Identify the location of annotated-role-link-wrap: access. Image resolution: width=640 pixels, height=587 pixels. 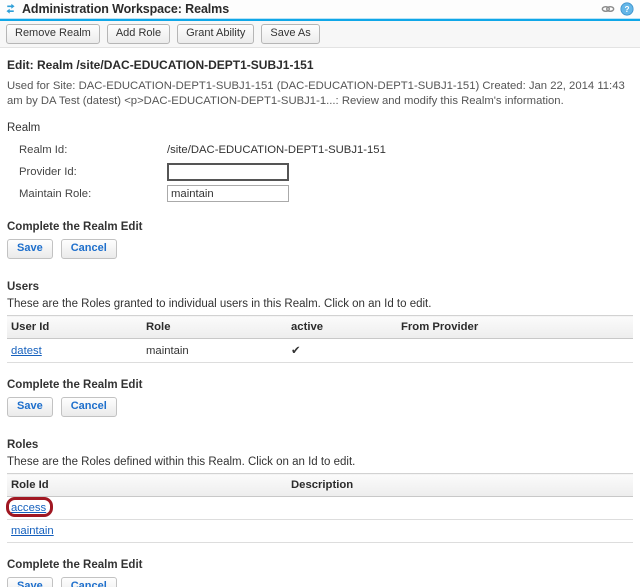
(29, 507).